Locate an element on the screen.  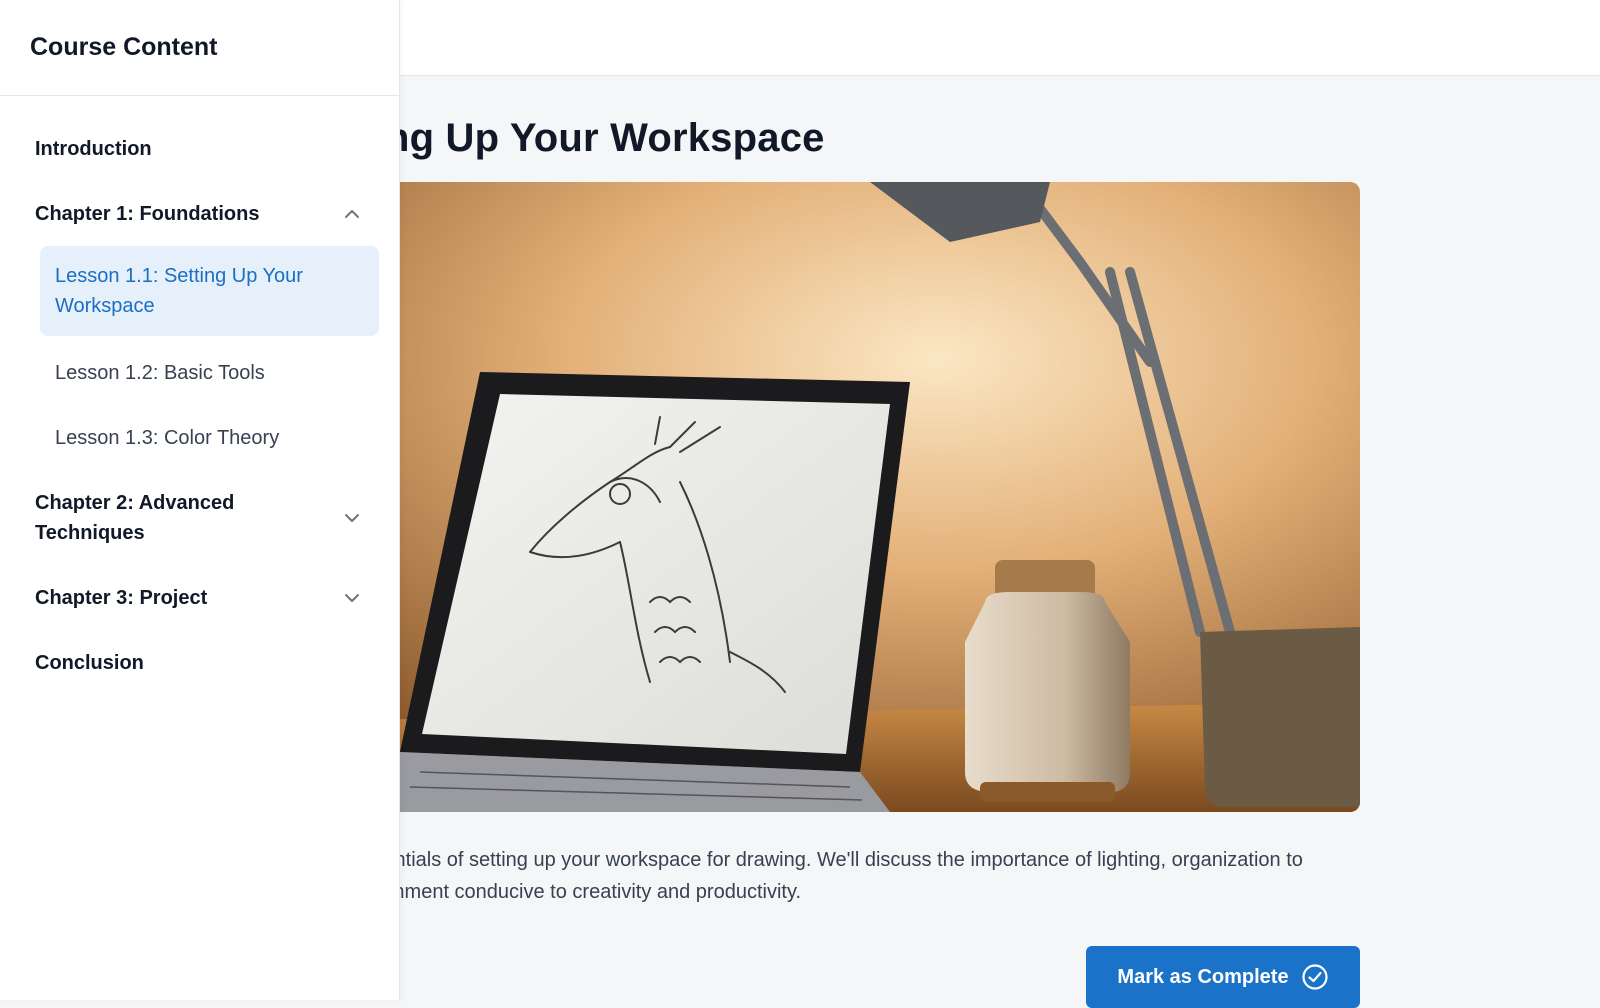
sidebar-item-chapter-1: Chapter 1: Foundations is located at coordinates (199, 213).